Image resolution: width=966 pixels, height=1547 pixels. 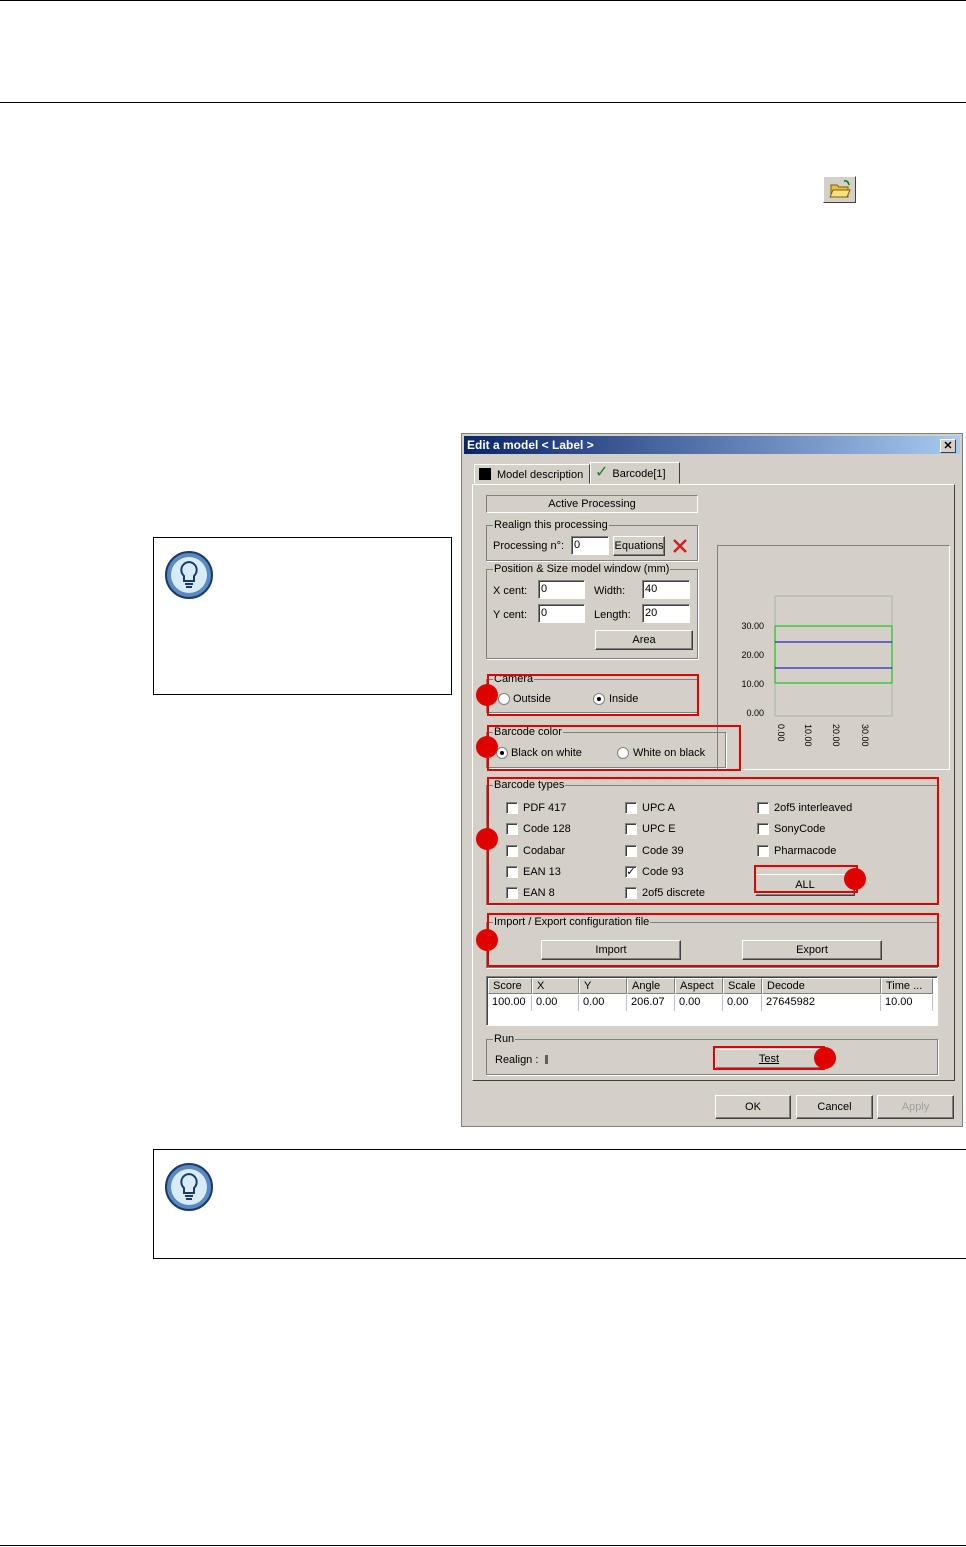 I want to click on table-cell: 27645982, so click(x=821, y=1003).